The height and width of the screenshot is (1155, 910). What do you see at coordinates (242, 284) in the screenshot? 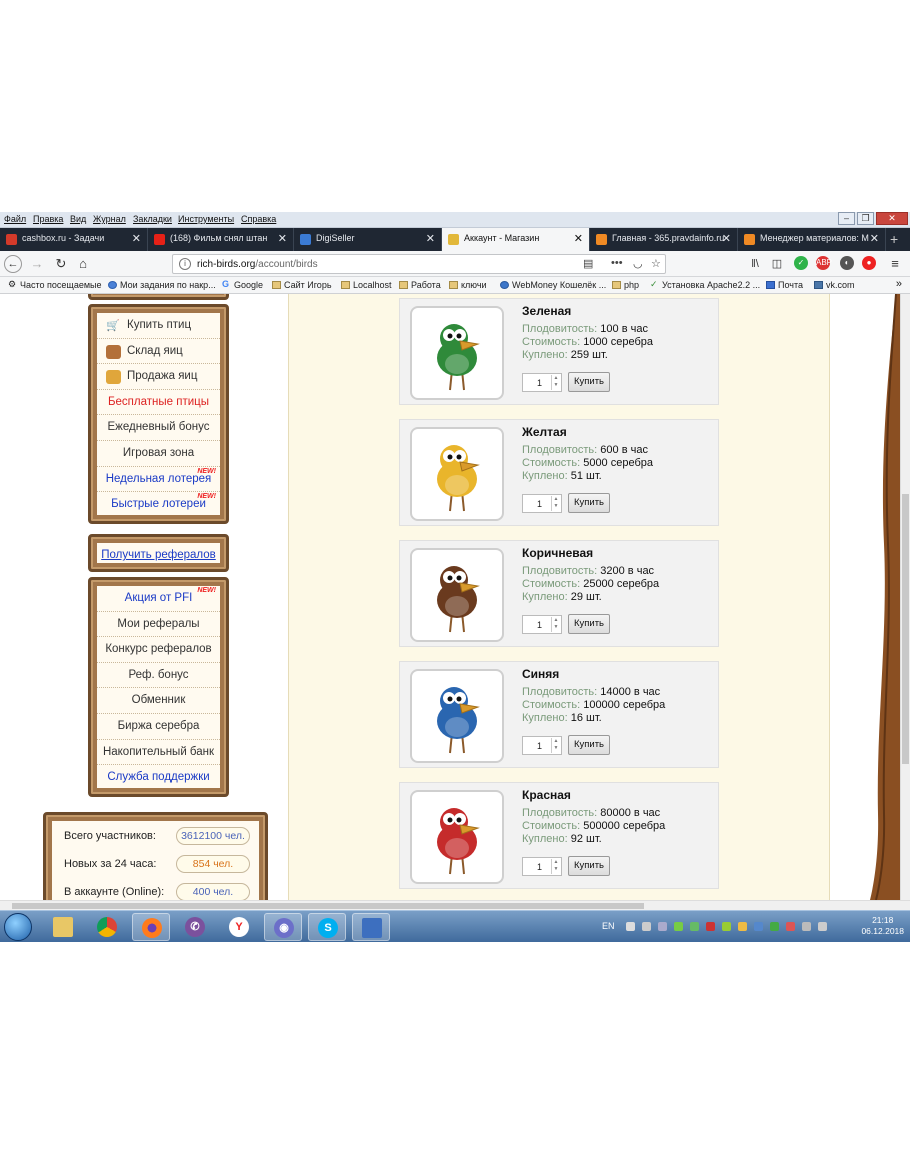
I see `bookmark-google: G Google` at bounding box center [242, 284].